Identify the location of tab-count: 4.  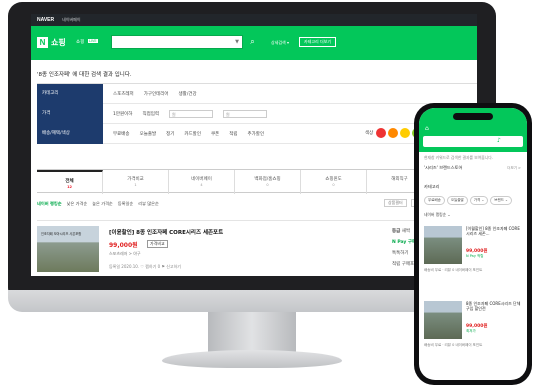
(201, 185).